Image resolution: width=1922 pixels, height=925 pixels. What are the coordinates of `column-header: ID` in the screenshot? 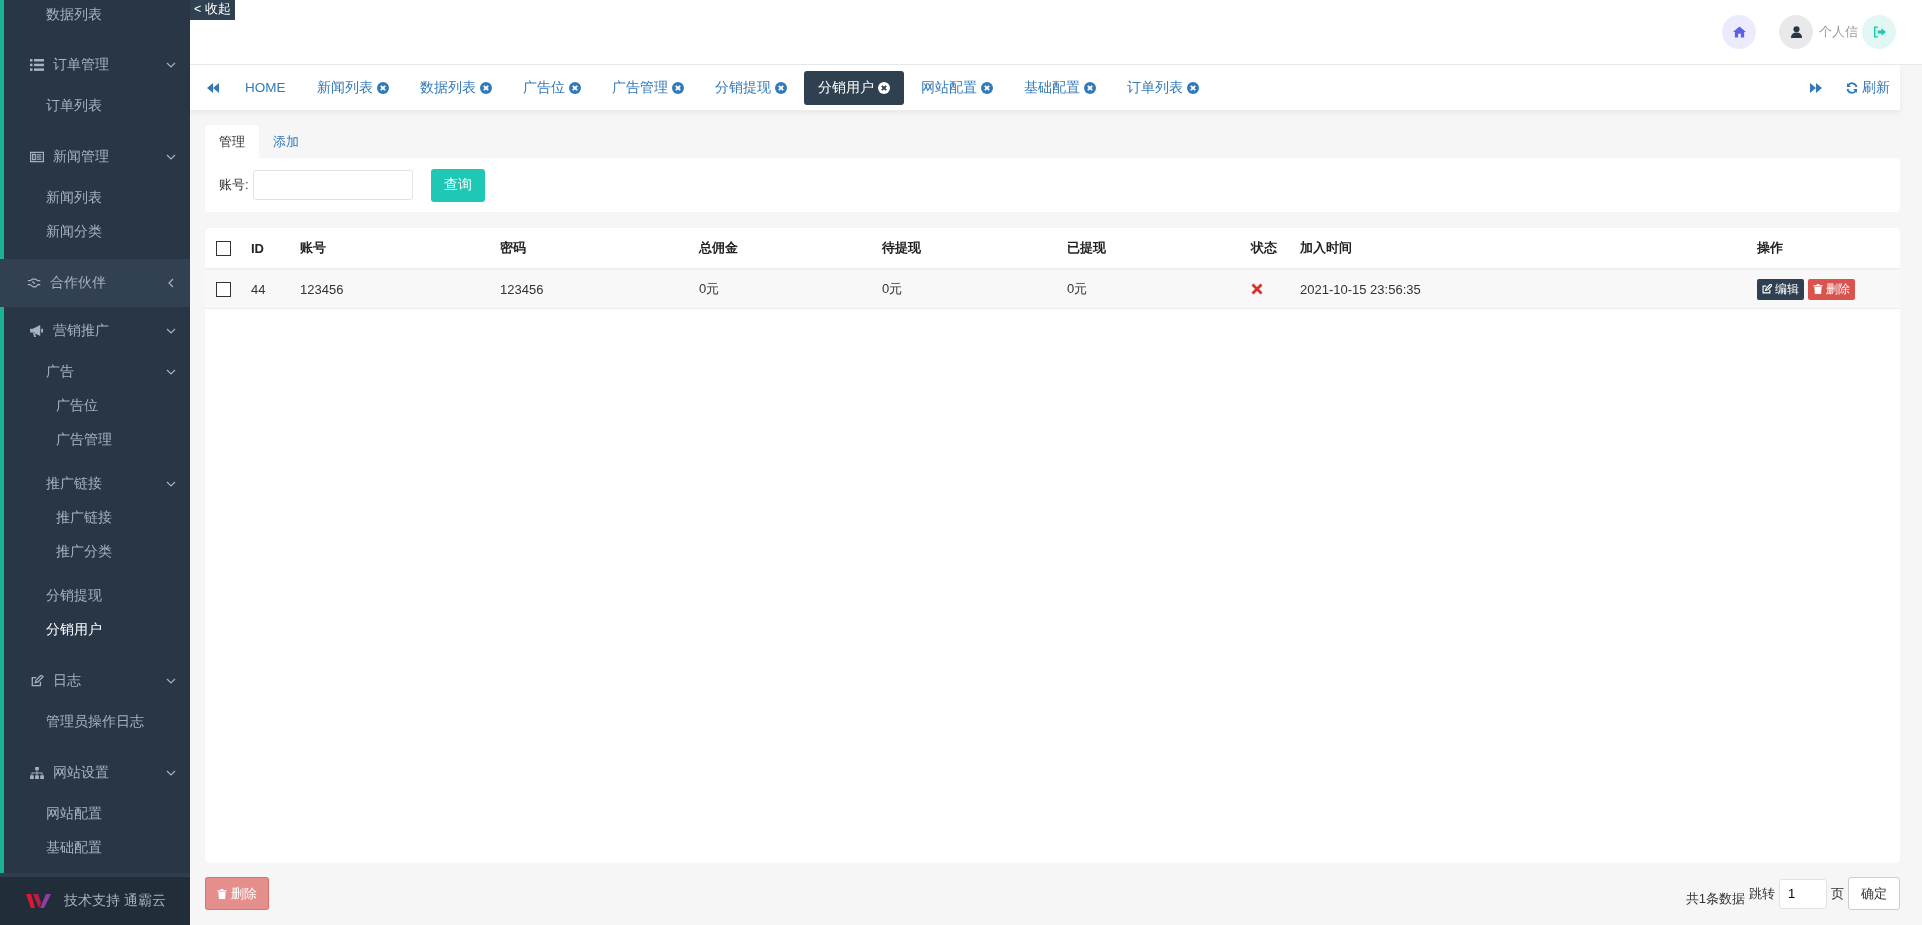 It's located at (258, 248).